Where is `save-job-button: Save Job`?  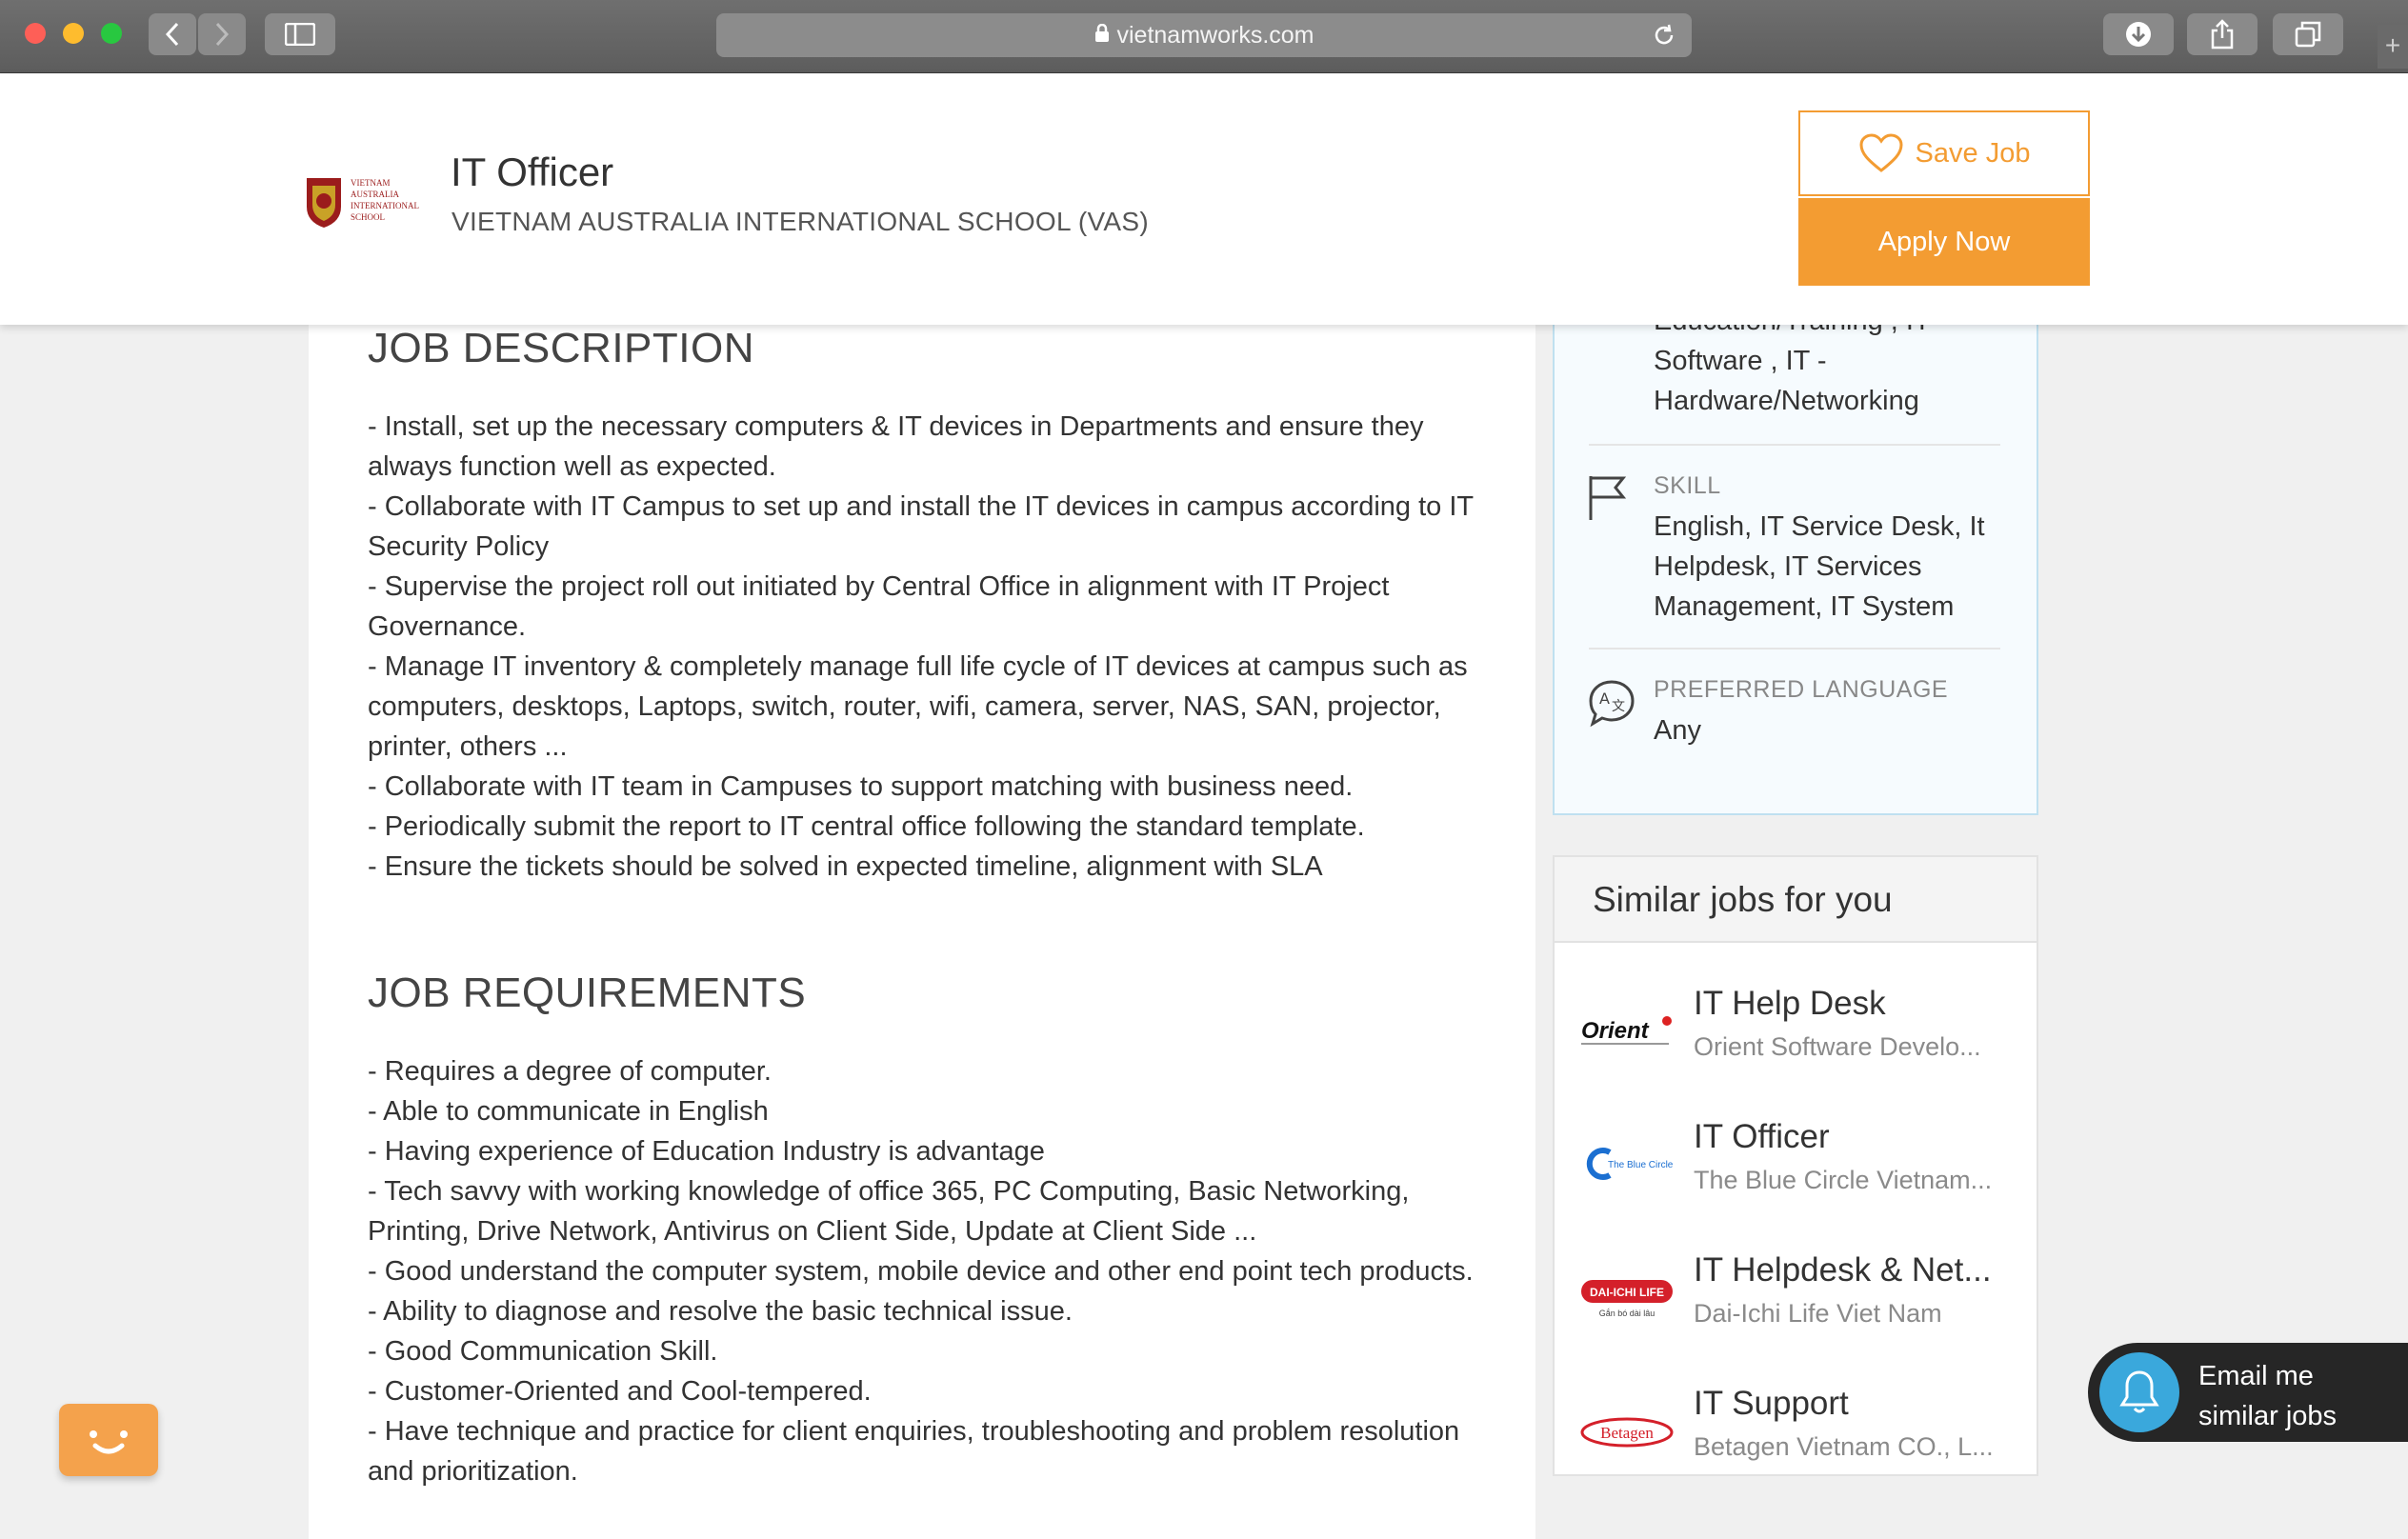 save-job-button: Save Job is located at coordinates (1944, 153).